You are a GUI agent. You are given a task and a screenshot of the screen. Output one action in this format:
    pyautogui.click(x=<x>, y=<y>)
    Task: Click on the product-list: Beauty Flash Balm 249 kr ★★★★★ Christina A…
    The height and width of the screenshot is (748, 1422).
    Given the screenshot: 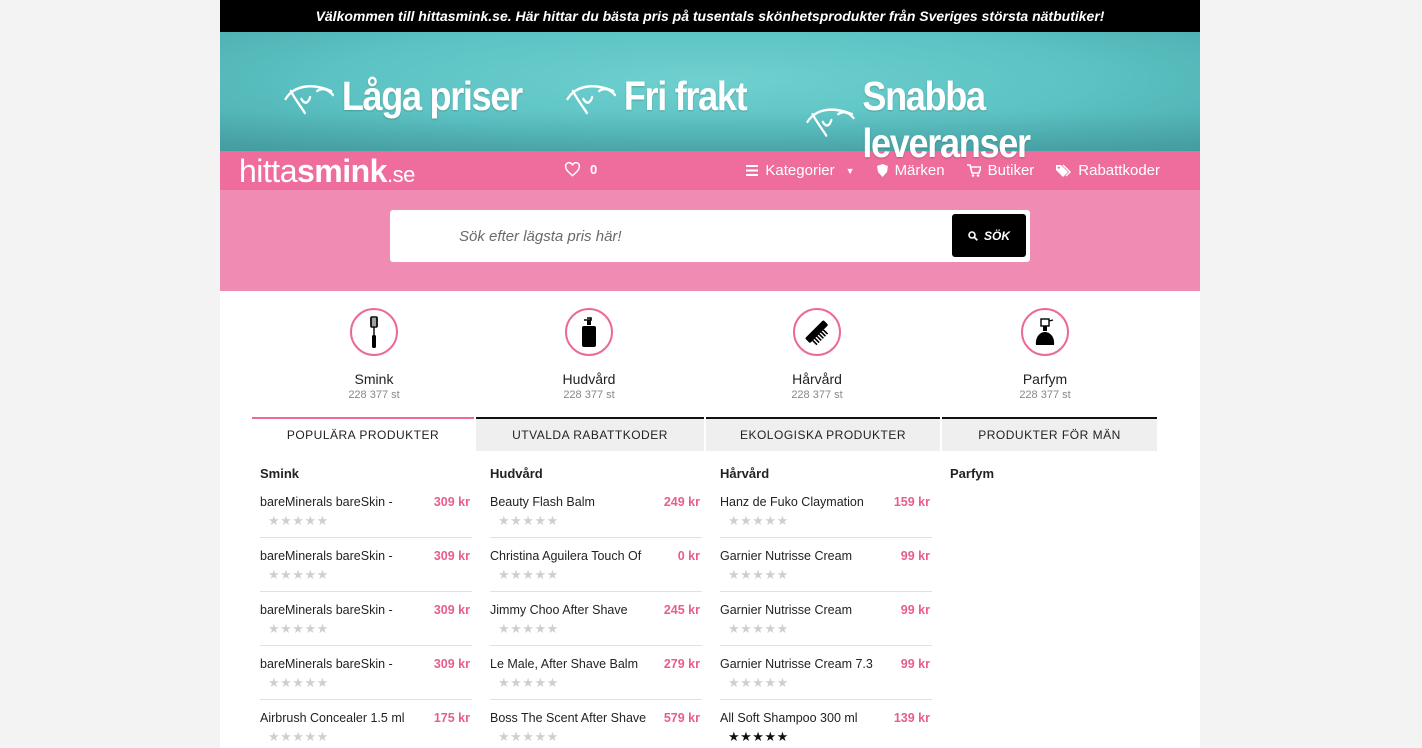 What is the action you would take?
    pyautogui.click(x=596, y=616)
    